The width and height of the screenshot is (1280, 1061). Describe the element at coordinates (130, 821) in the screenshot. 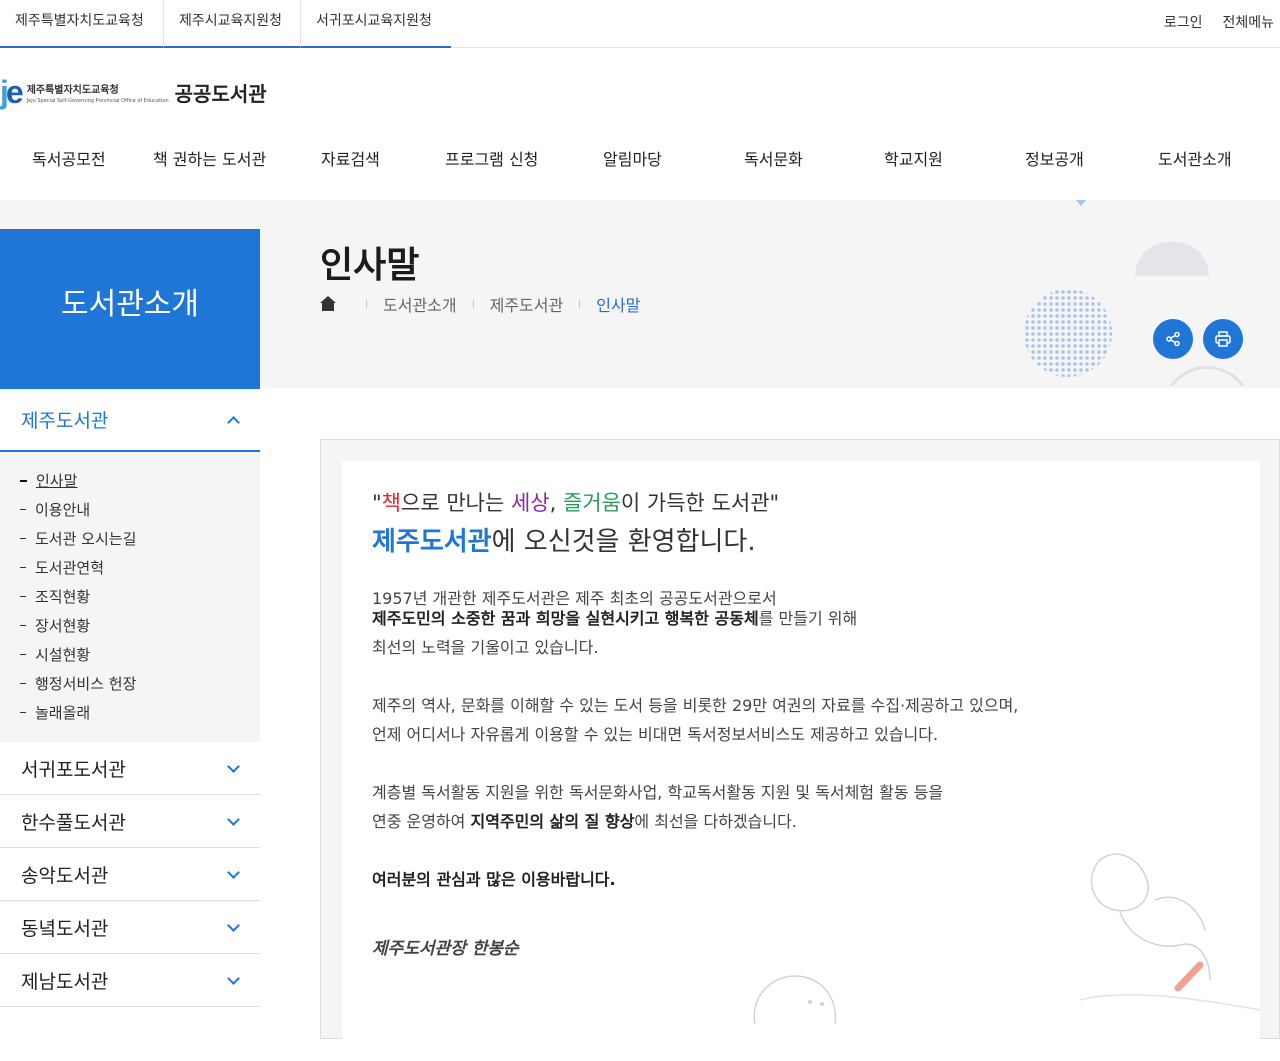

I see `side-nav-library-hansupul: 한수풀도서관` at that location.